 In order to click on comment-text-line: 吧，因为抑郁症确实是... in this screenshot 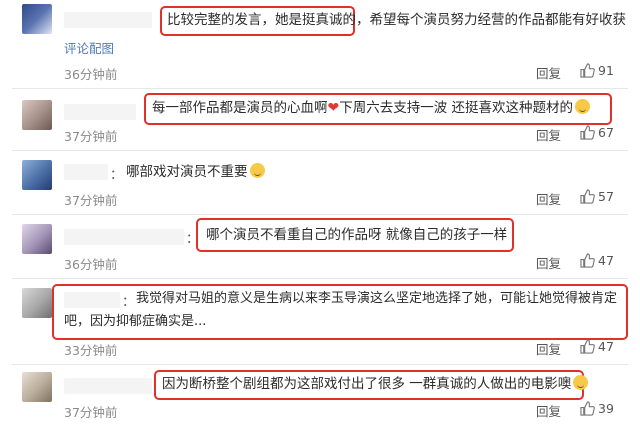, I will do `click(135, 321)`.